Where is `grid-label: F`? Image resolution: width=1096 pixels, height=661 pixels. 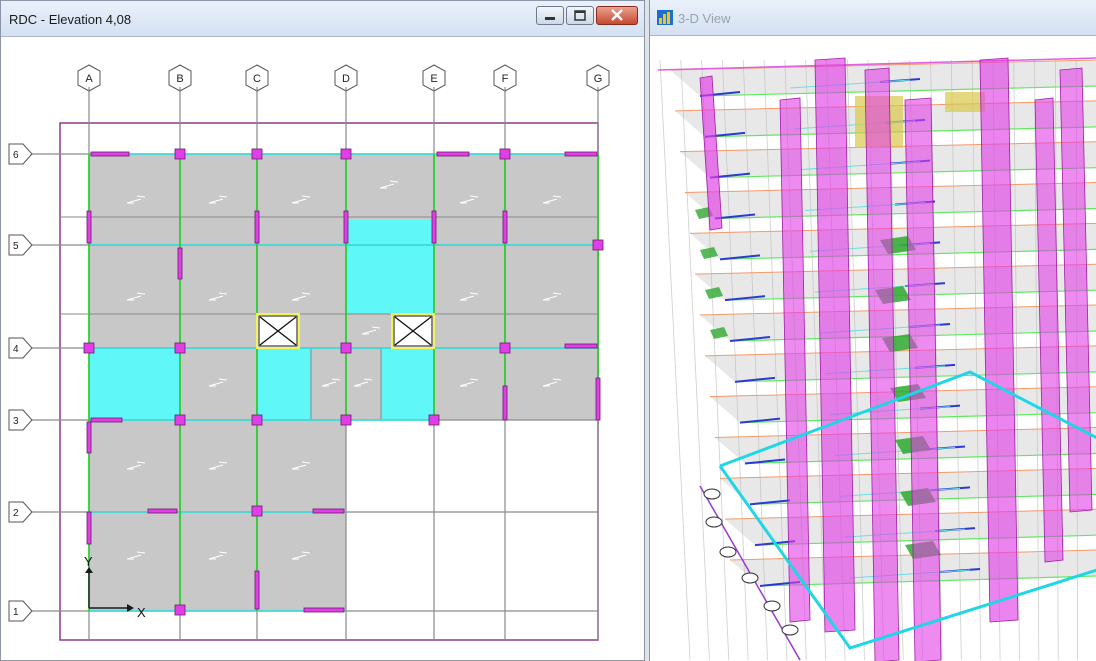 grid-label: F is located at coordinates (505, 79).